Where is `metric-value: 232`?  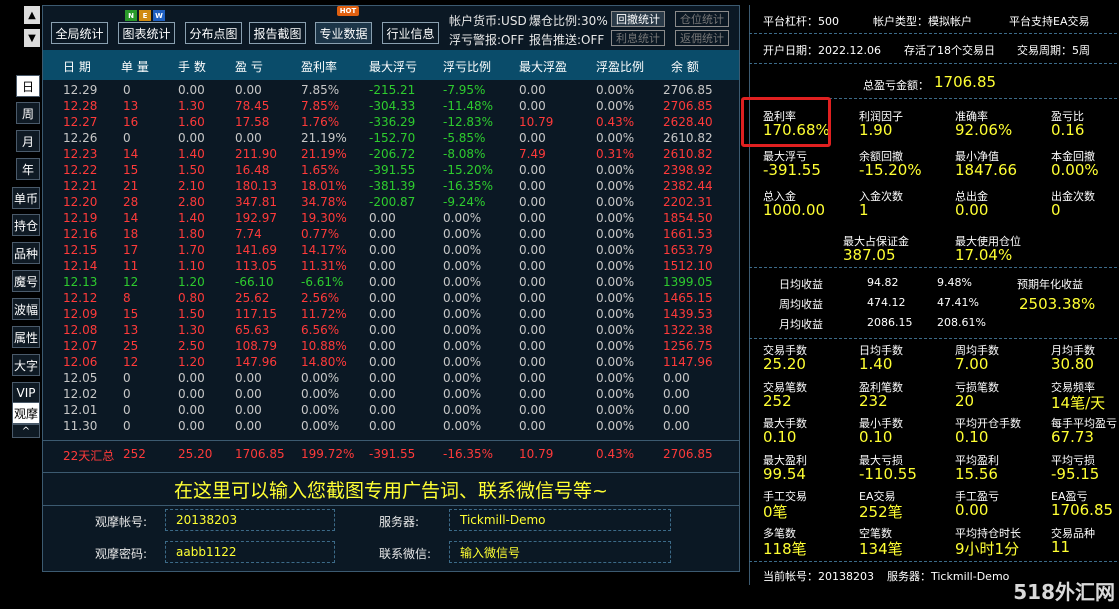 metric-value: 232 is located at coordinates (873, 400).